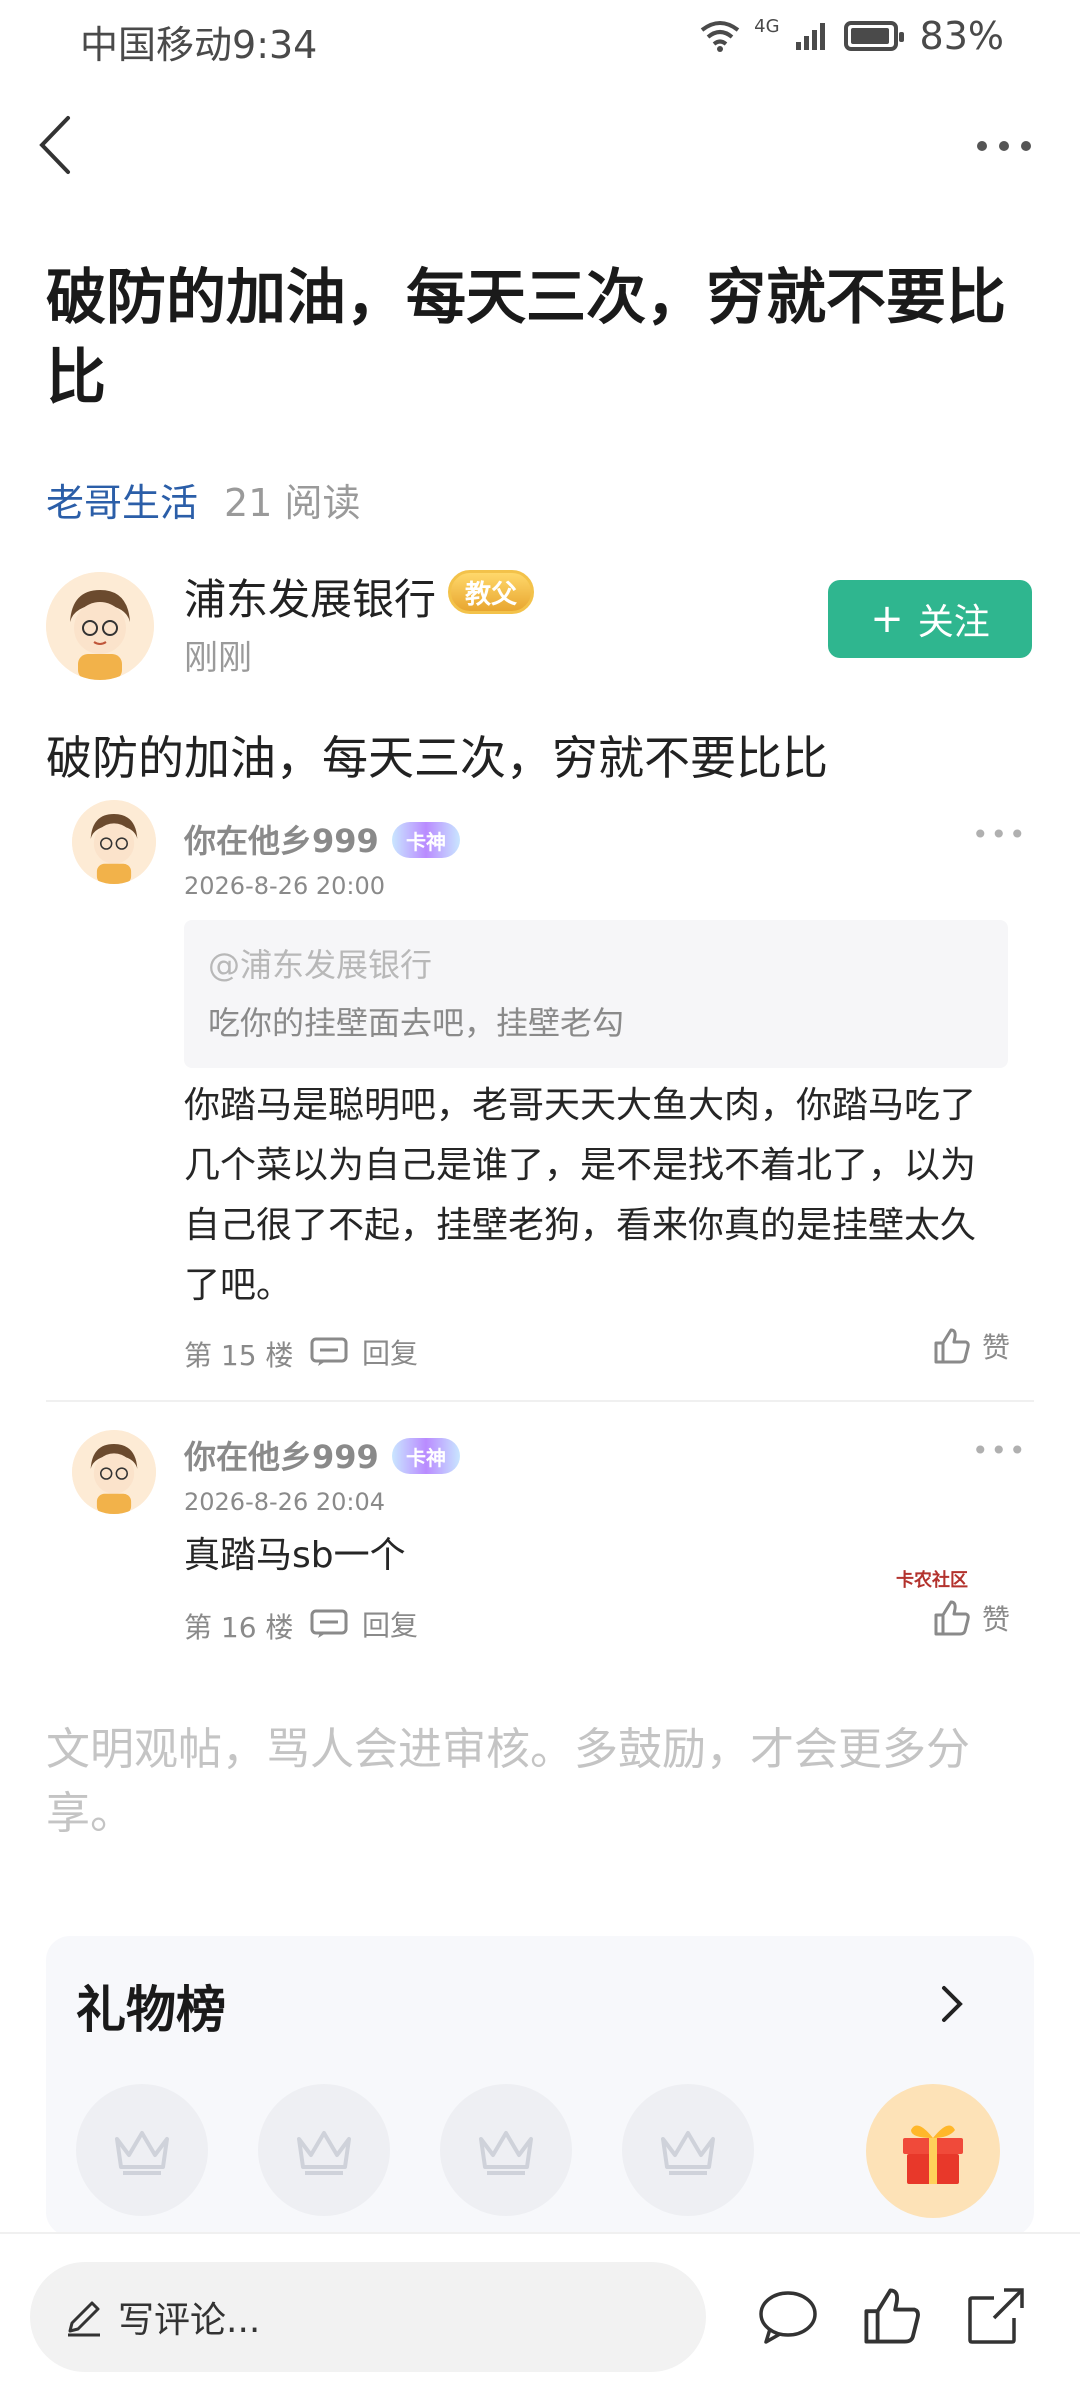  I want to click on post-body: 破防的加油，每天三次，穷就不要比比, so click(437, 758).